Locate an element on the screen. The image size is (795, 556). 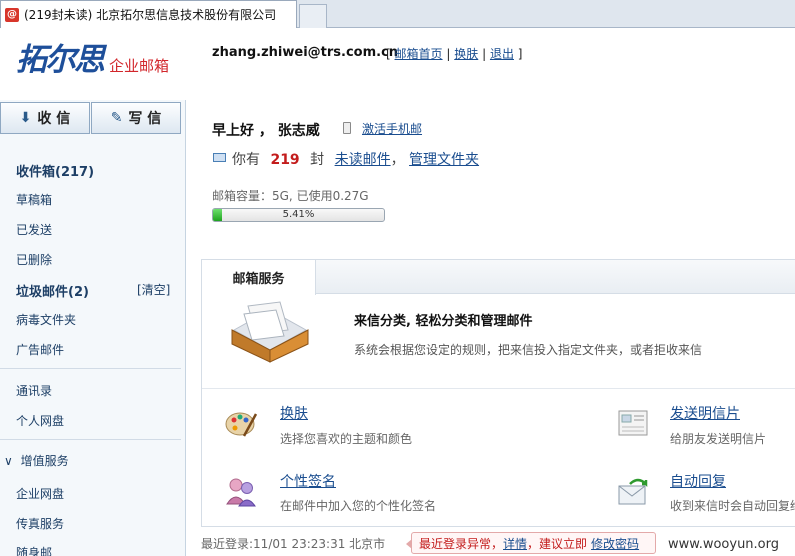
warning-mid-text: ，建议立即 is located at coordinates (557, 543).